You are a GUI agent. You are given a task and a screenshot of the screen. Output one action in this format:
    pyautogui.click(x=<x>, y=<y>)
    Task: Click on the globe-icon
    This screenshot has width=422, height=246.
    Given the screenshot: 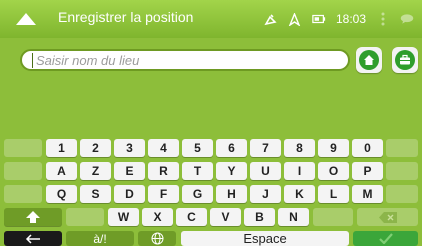 What is the action you would take?
    pyautogui.click(x=157, y=238)
    